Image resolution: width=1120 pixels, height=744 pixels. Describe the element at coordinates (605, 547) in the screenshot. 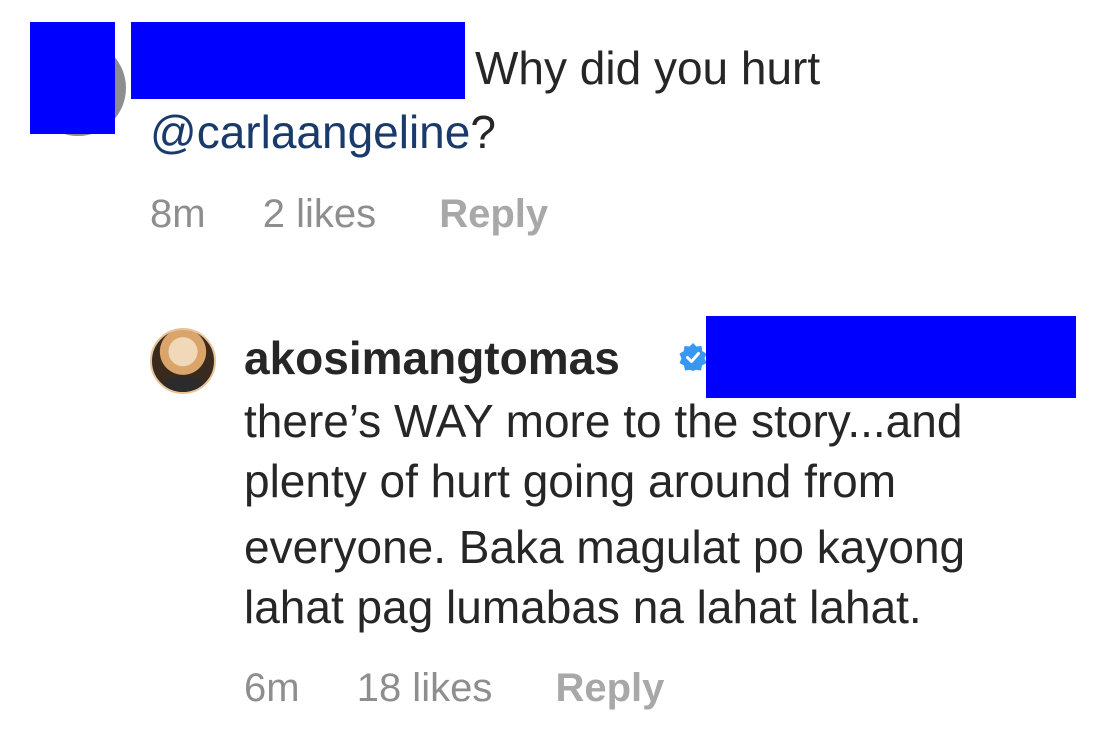

I see `reply-text-line: everyone. Baka magulat po kayong` at that location.